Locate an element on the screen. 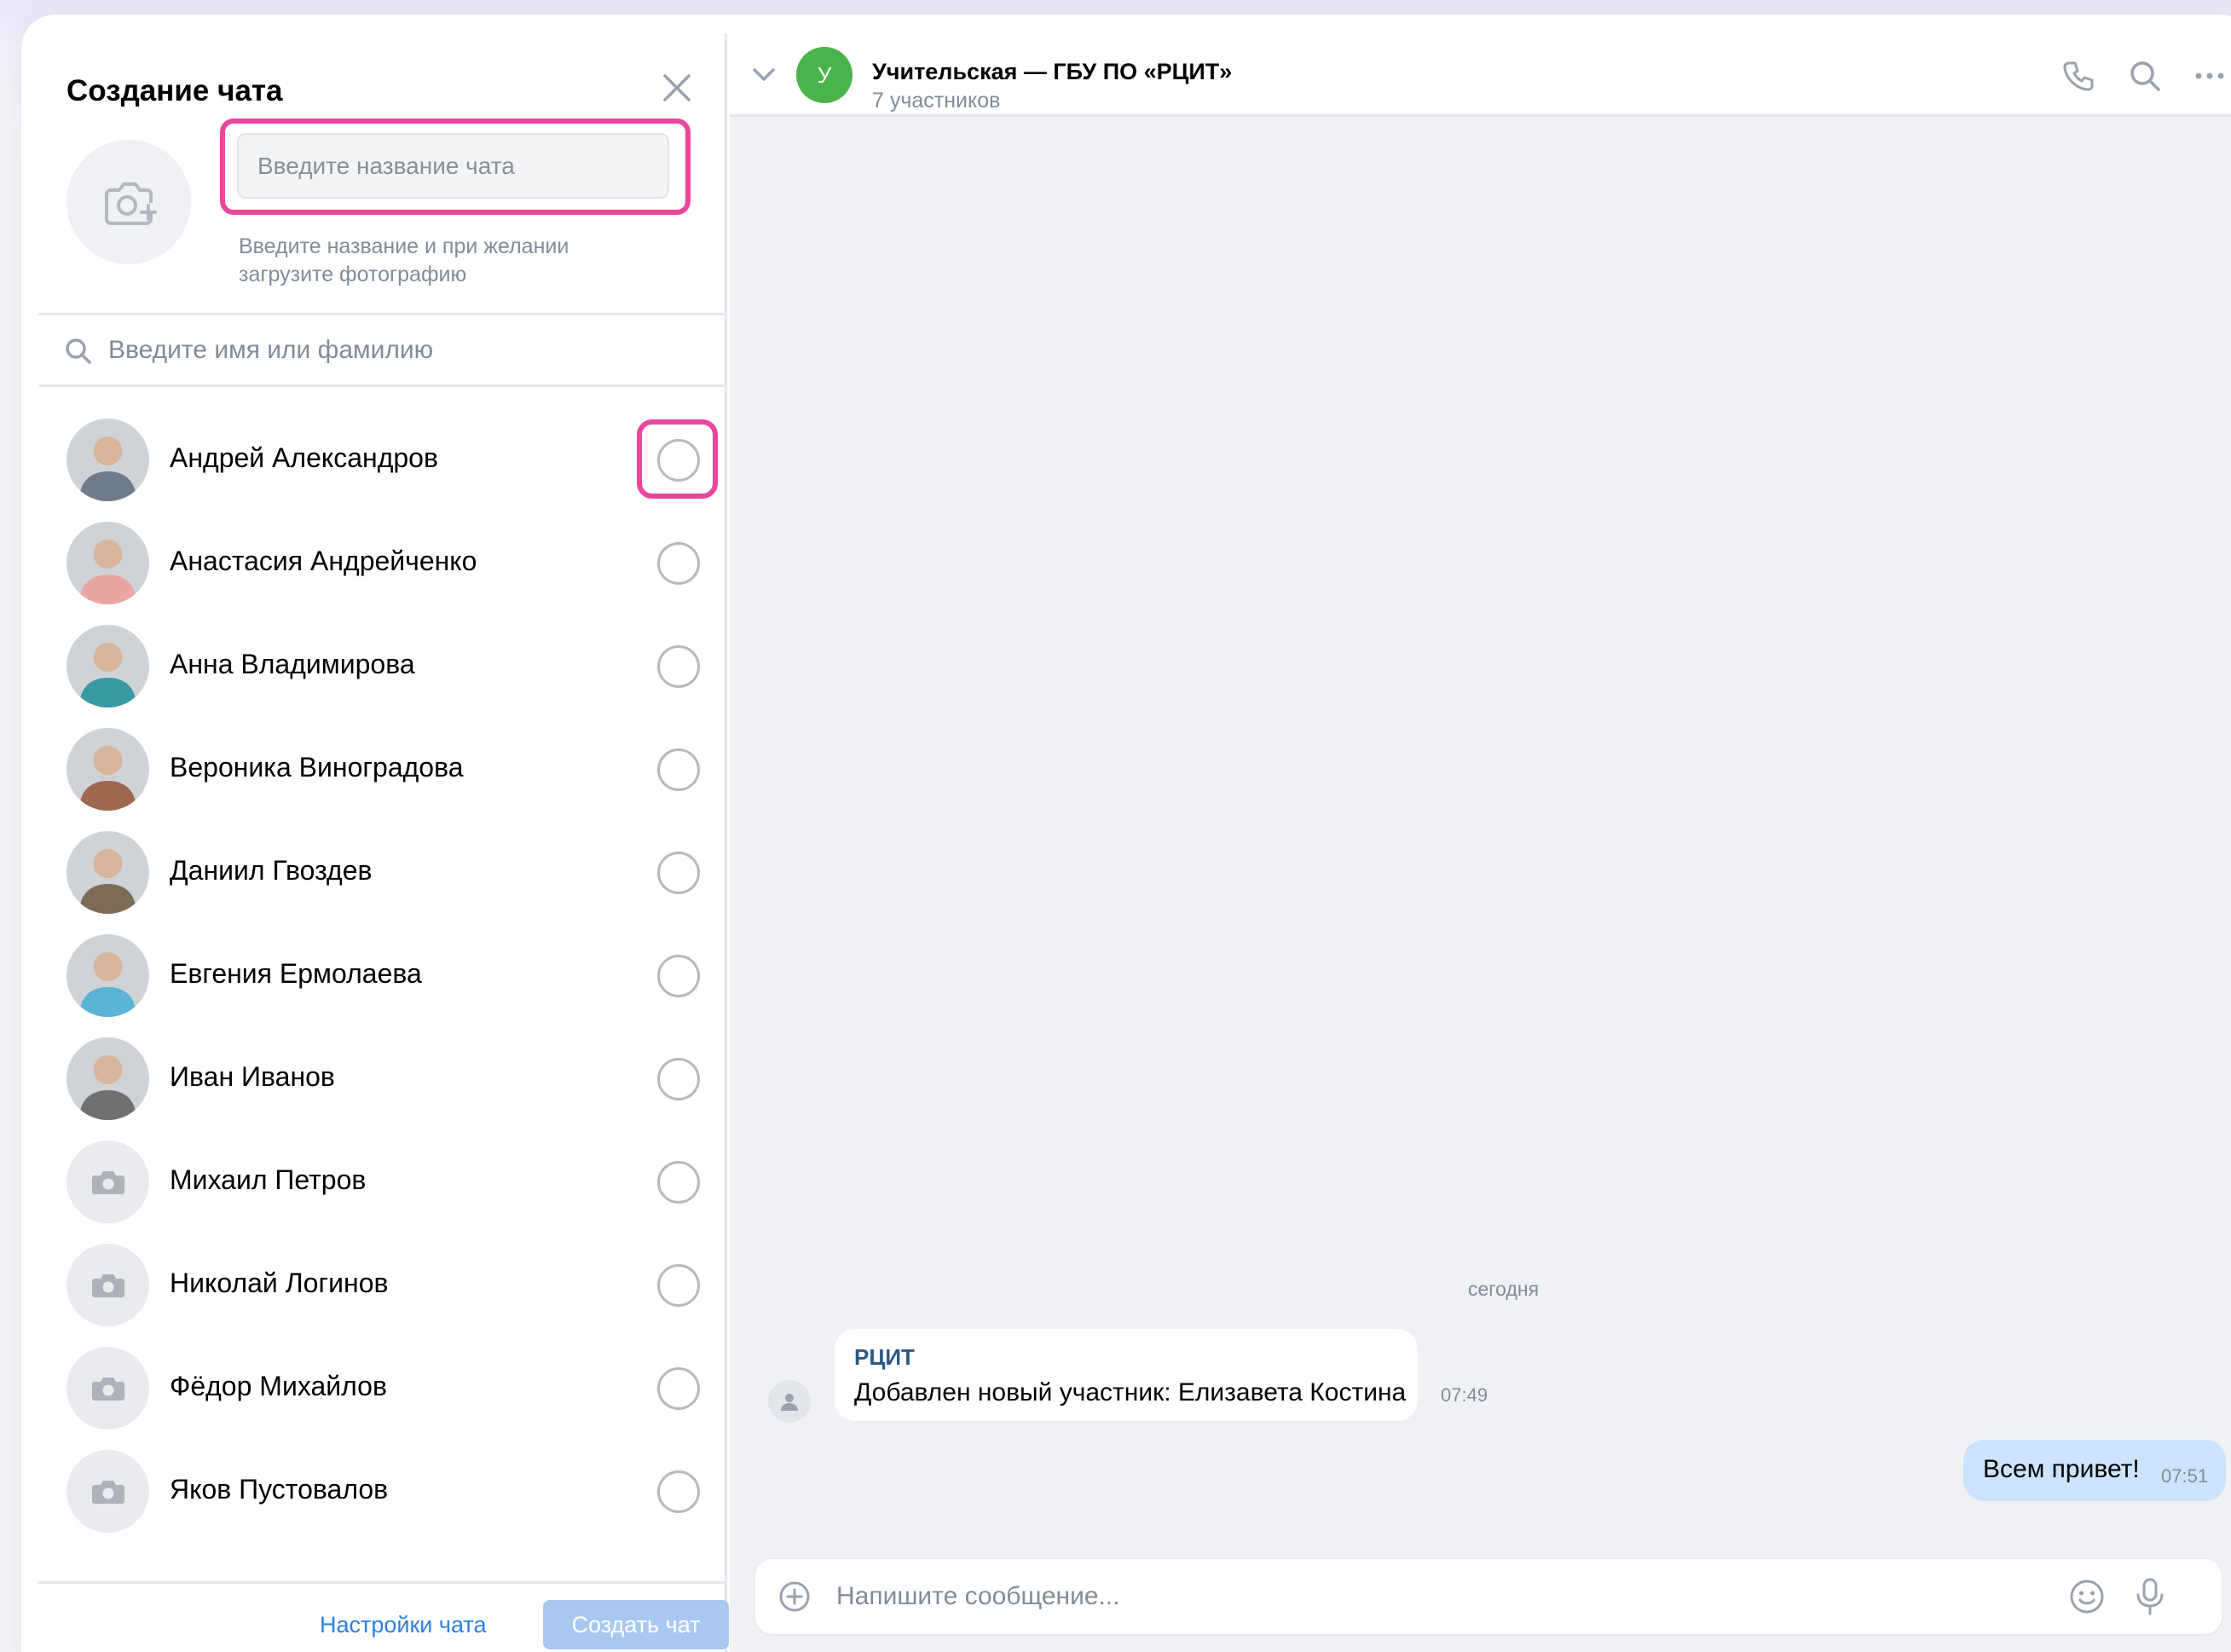 The height and width of the screenshot is (1652, 2231). more-icon is located at coordinates (2210, 76).